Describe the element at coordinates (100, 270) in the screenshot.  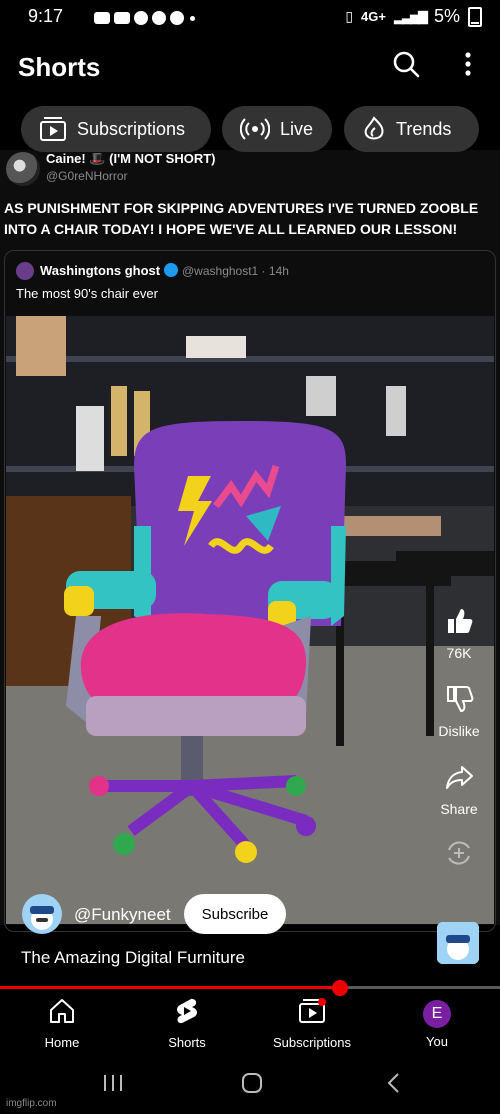
I see `quoted-author-name: Washingtons ghost` at that location.